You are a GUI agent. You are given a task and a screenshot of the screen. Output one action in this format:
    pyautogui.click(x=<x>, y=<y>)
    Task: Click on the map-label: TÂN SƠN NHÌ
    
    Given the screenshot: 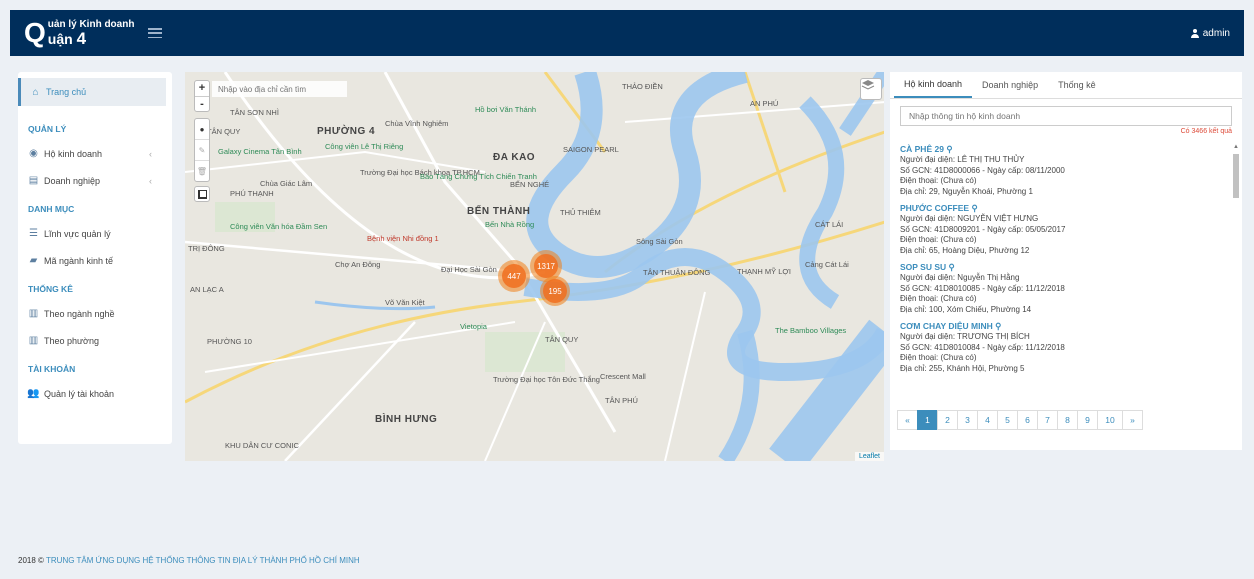 What is the action you would take?
    pyautogui.click(x=254, y=112)
    